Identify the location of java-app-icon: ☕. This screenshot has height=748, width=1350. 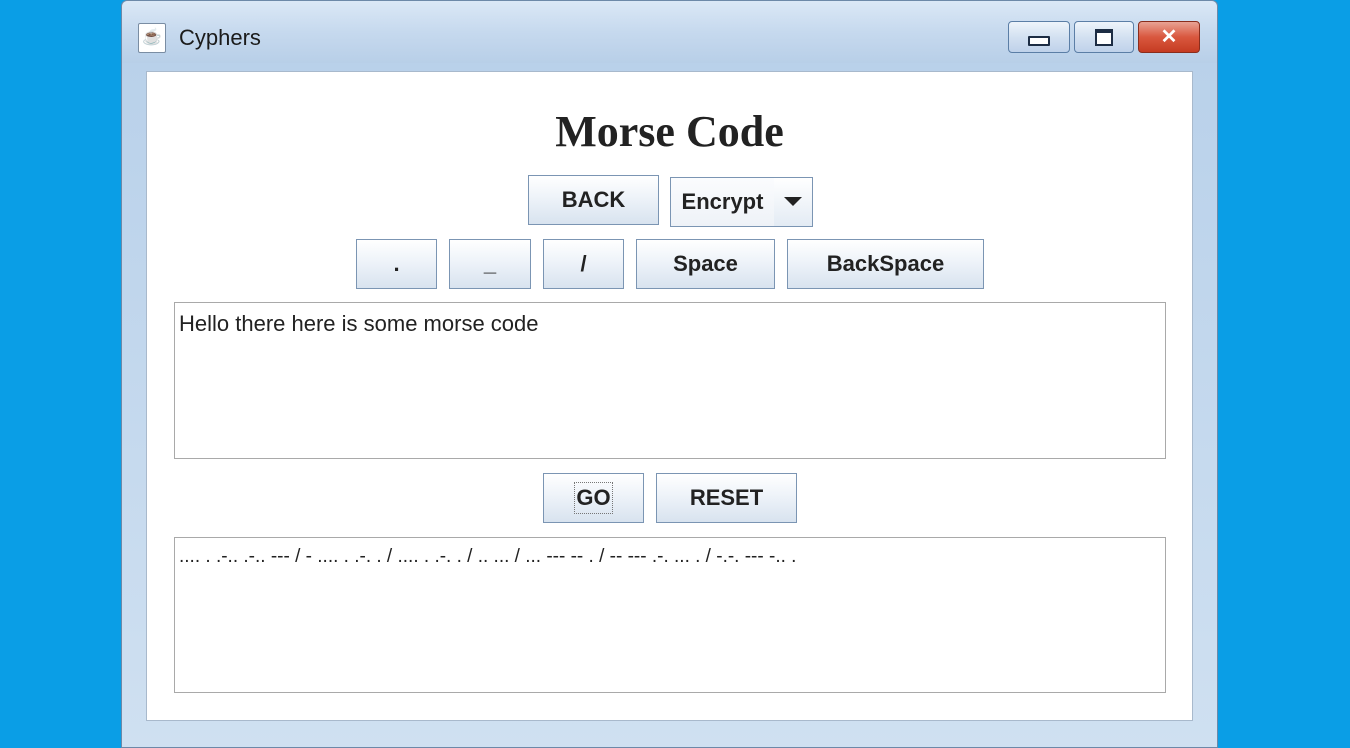
(152, 38).